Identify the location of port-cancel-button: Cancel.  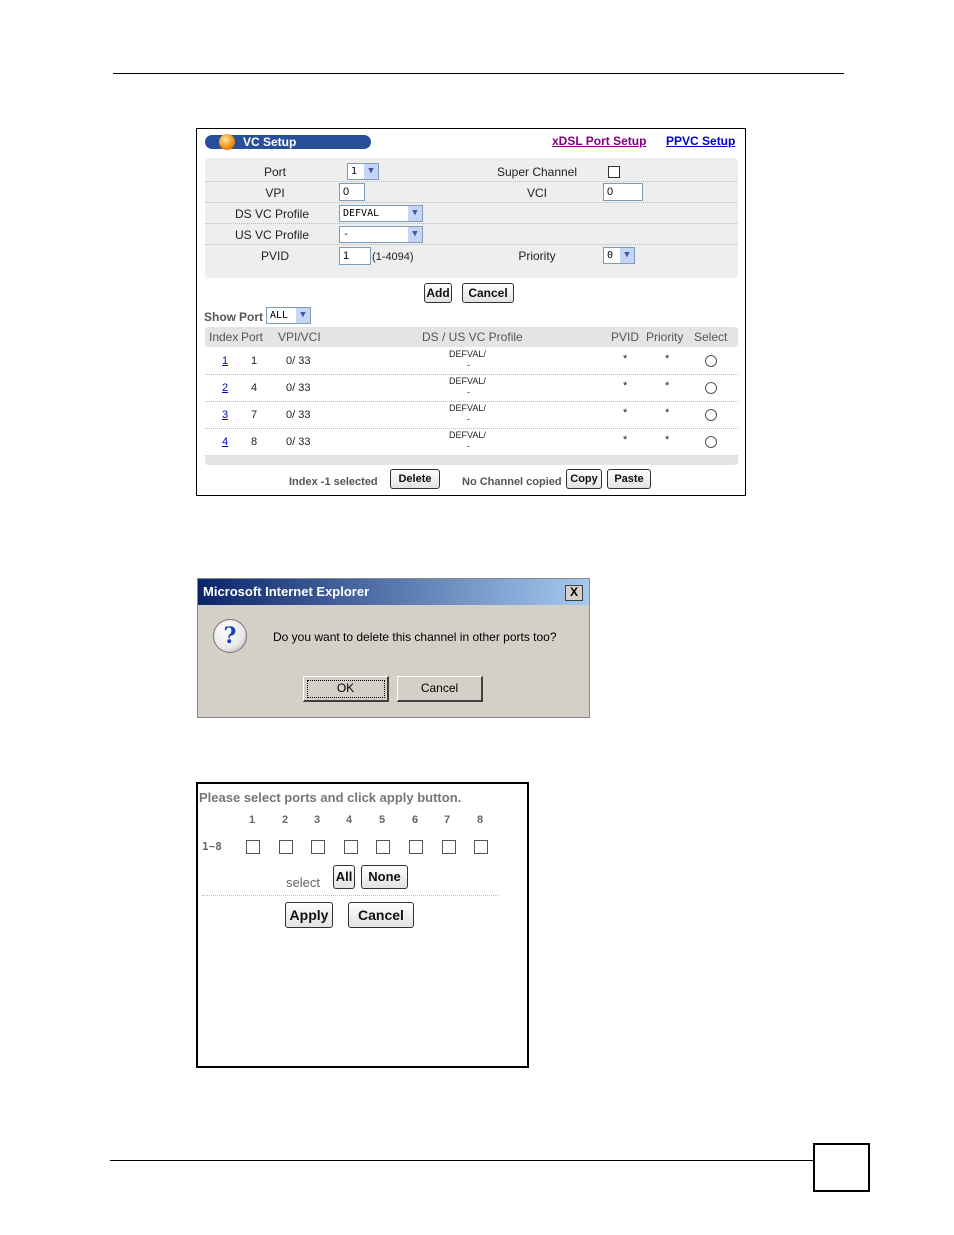
(381, 915).